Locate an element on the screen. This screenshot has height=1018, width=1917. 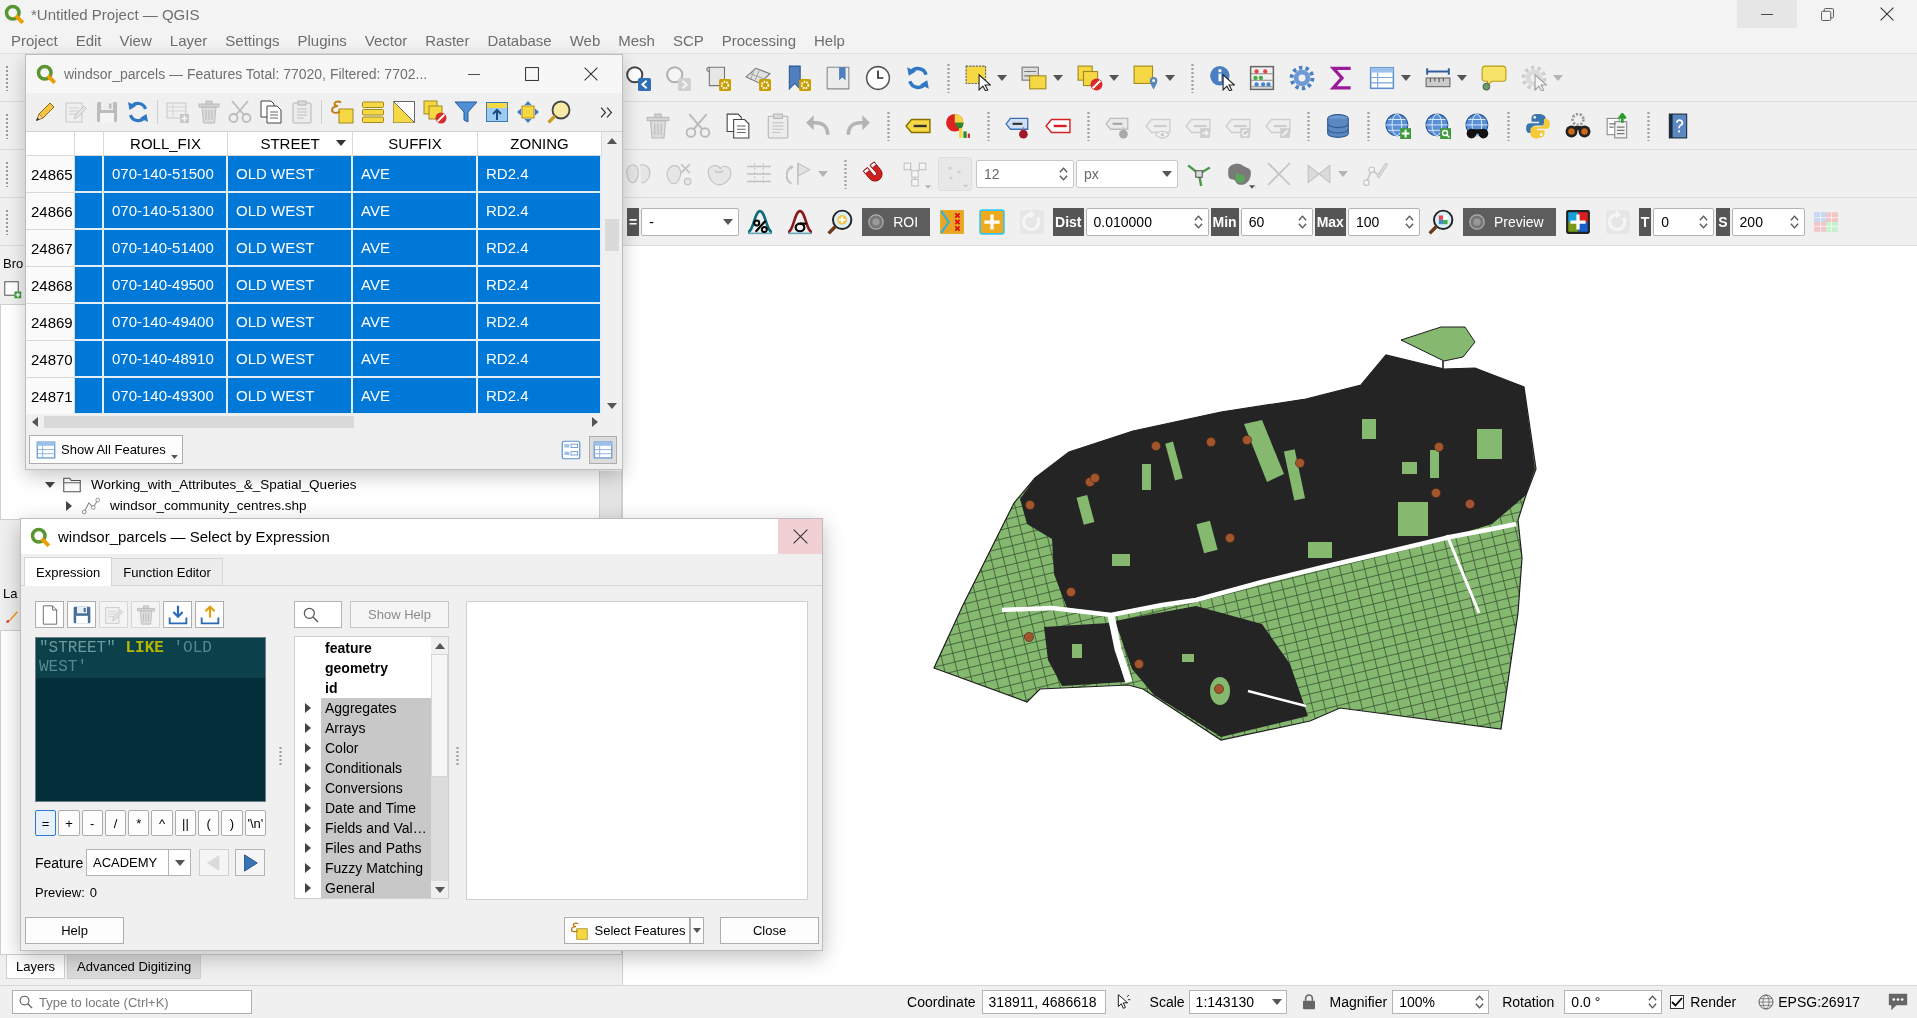
operator-button: '\n' is located at coordinates (255, 823).